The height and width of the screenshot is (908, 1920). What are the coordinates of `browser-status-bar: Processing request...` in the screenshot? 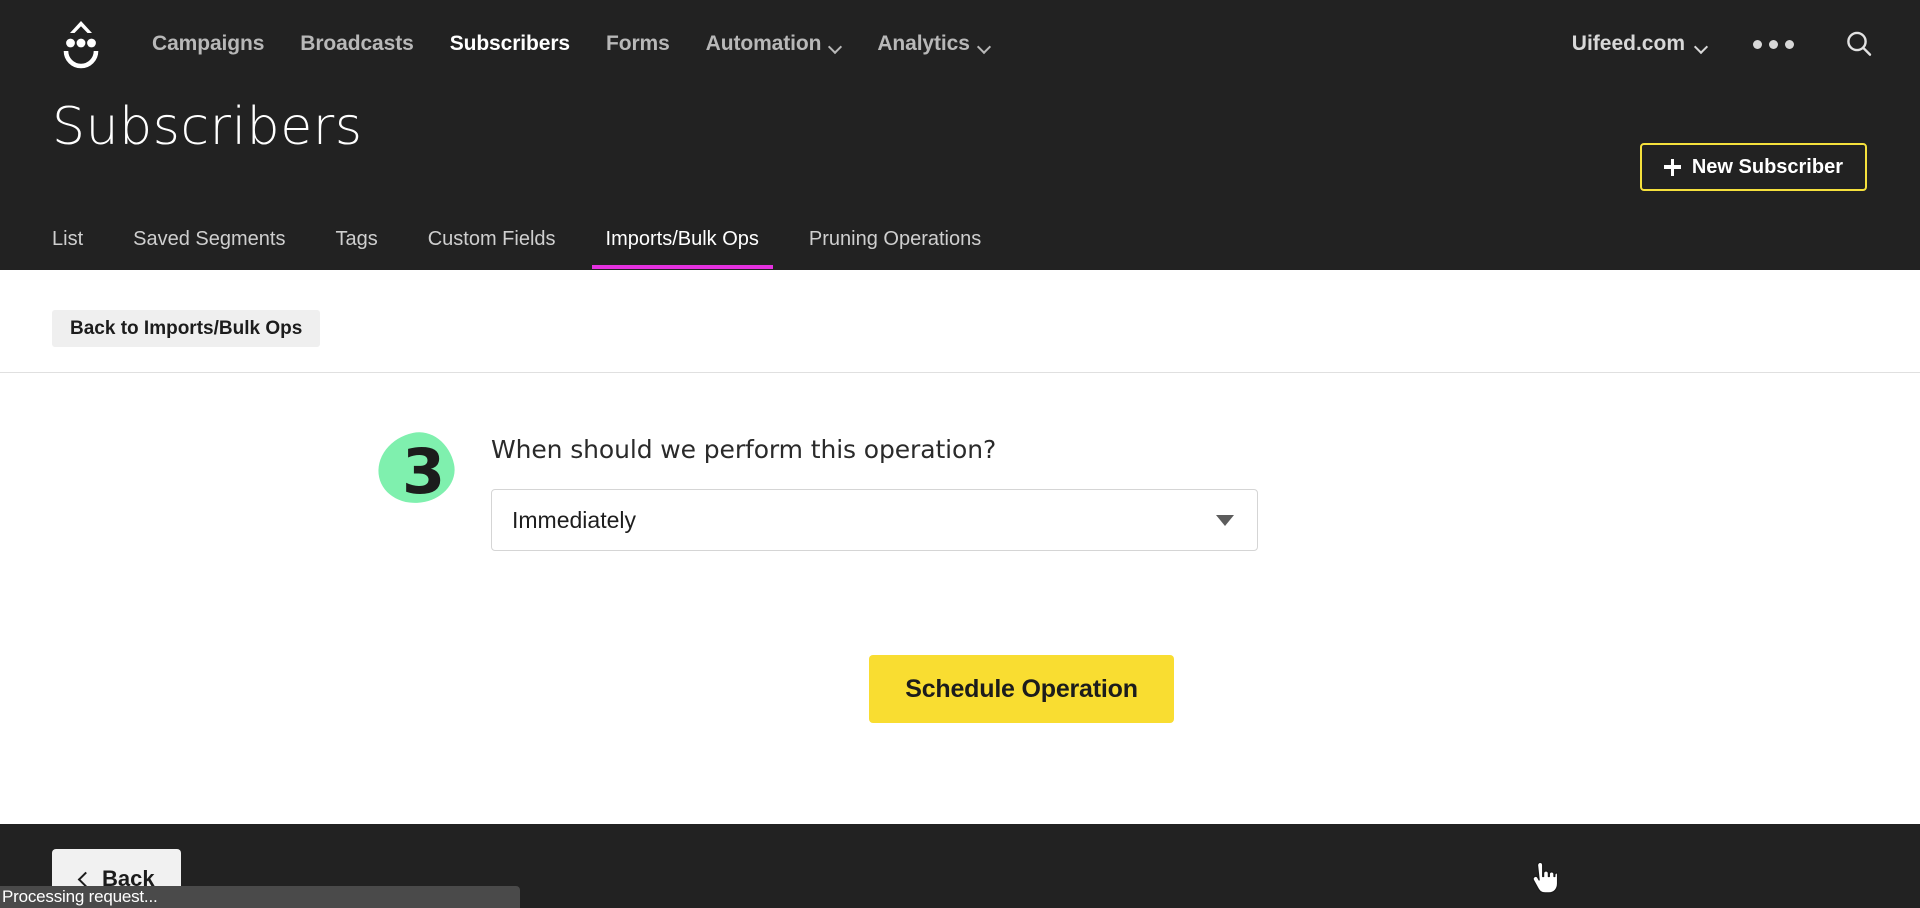 It's located at (260, 897).